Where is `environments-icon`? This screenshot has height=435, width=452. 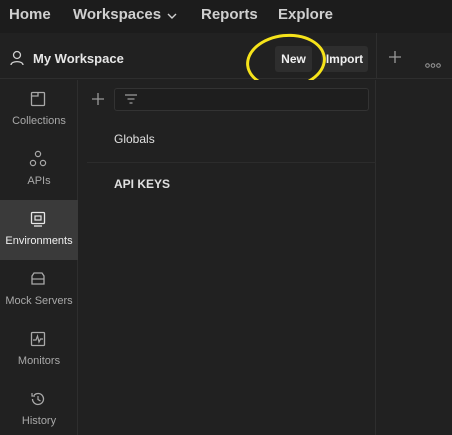
environments-icon is located at coordinates (38, 219).